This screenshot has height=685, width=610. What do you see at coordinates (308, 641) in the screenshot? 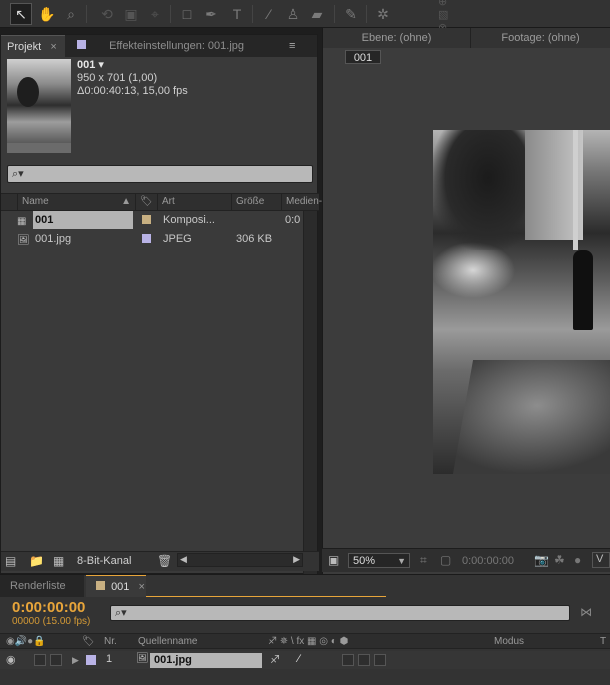
I see `layer-switches-icon: ♐ ✵ \ fx ▦ ◎ ◐ ⬢` at bounding box center [308, 641].